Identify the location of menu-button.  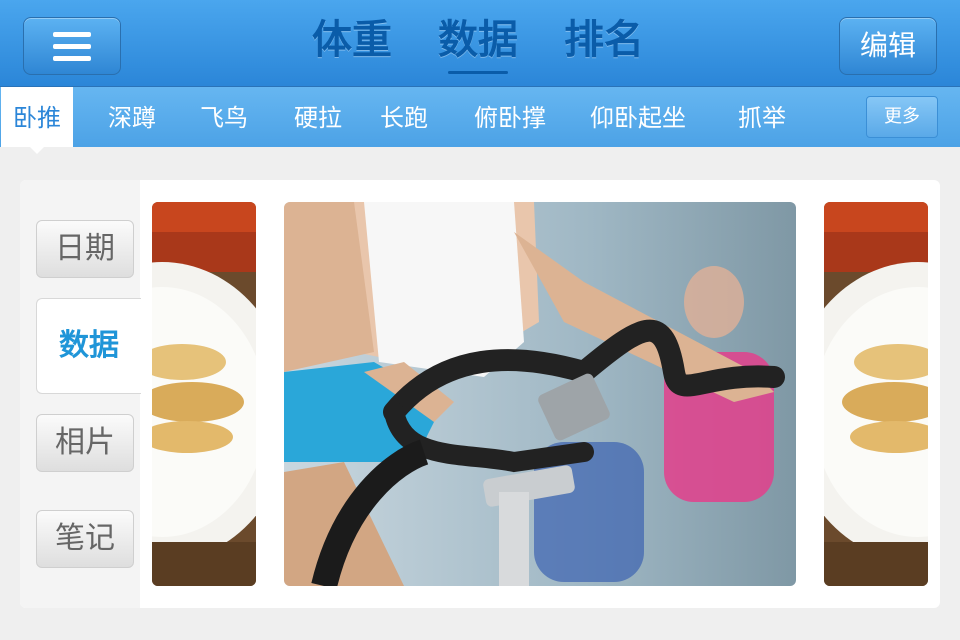
(72, 46).